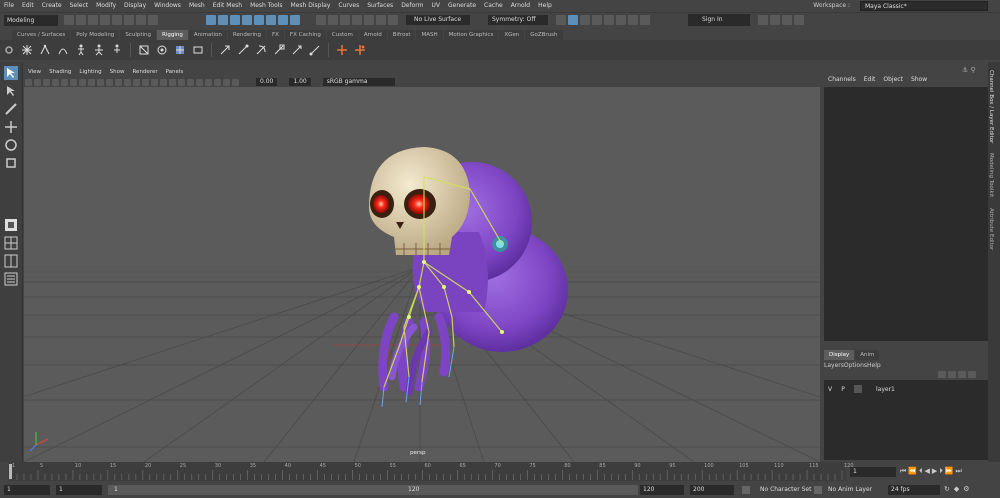 This screenshot has width=1000, height=498. Describe the element at coordinates (11, 127) in the screenshot. I see `move-tool-icon` at that location.